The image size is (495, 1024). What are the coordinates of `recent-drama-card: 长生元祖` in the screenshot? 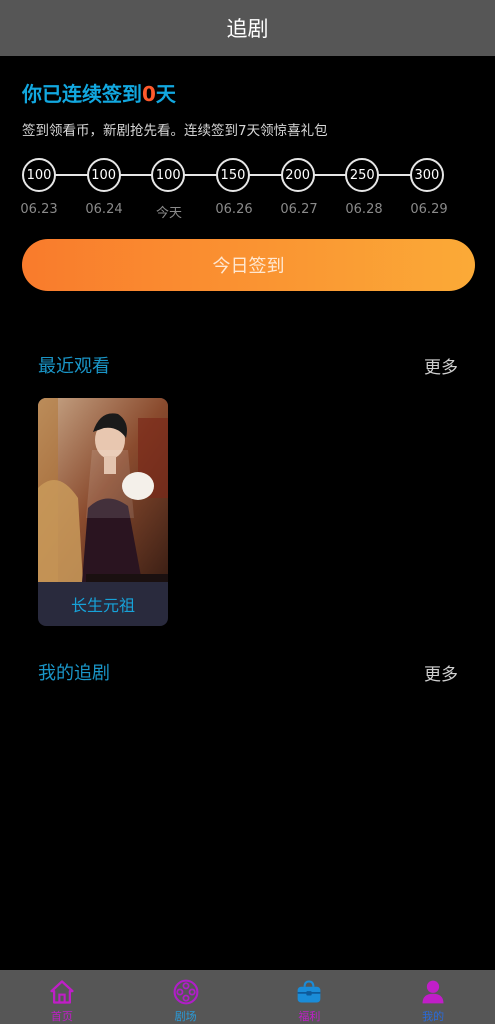 It's located at (103, 512).